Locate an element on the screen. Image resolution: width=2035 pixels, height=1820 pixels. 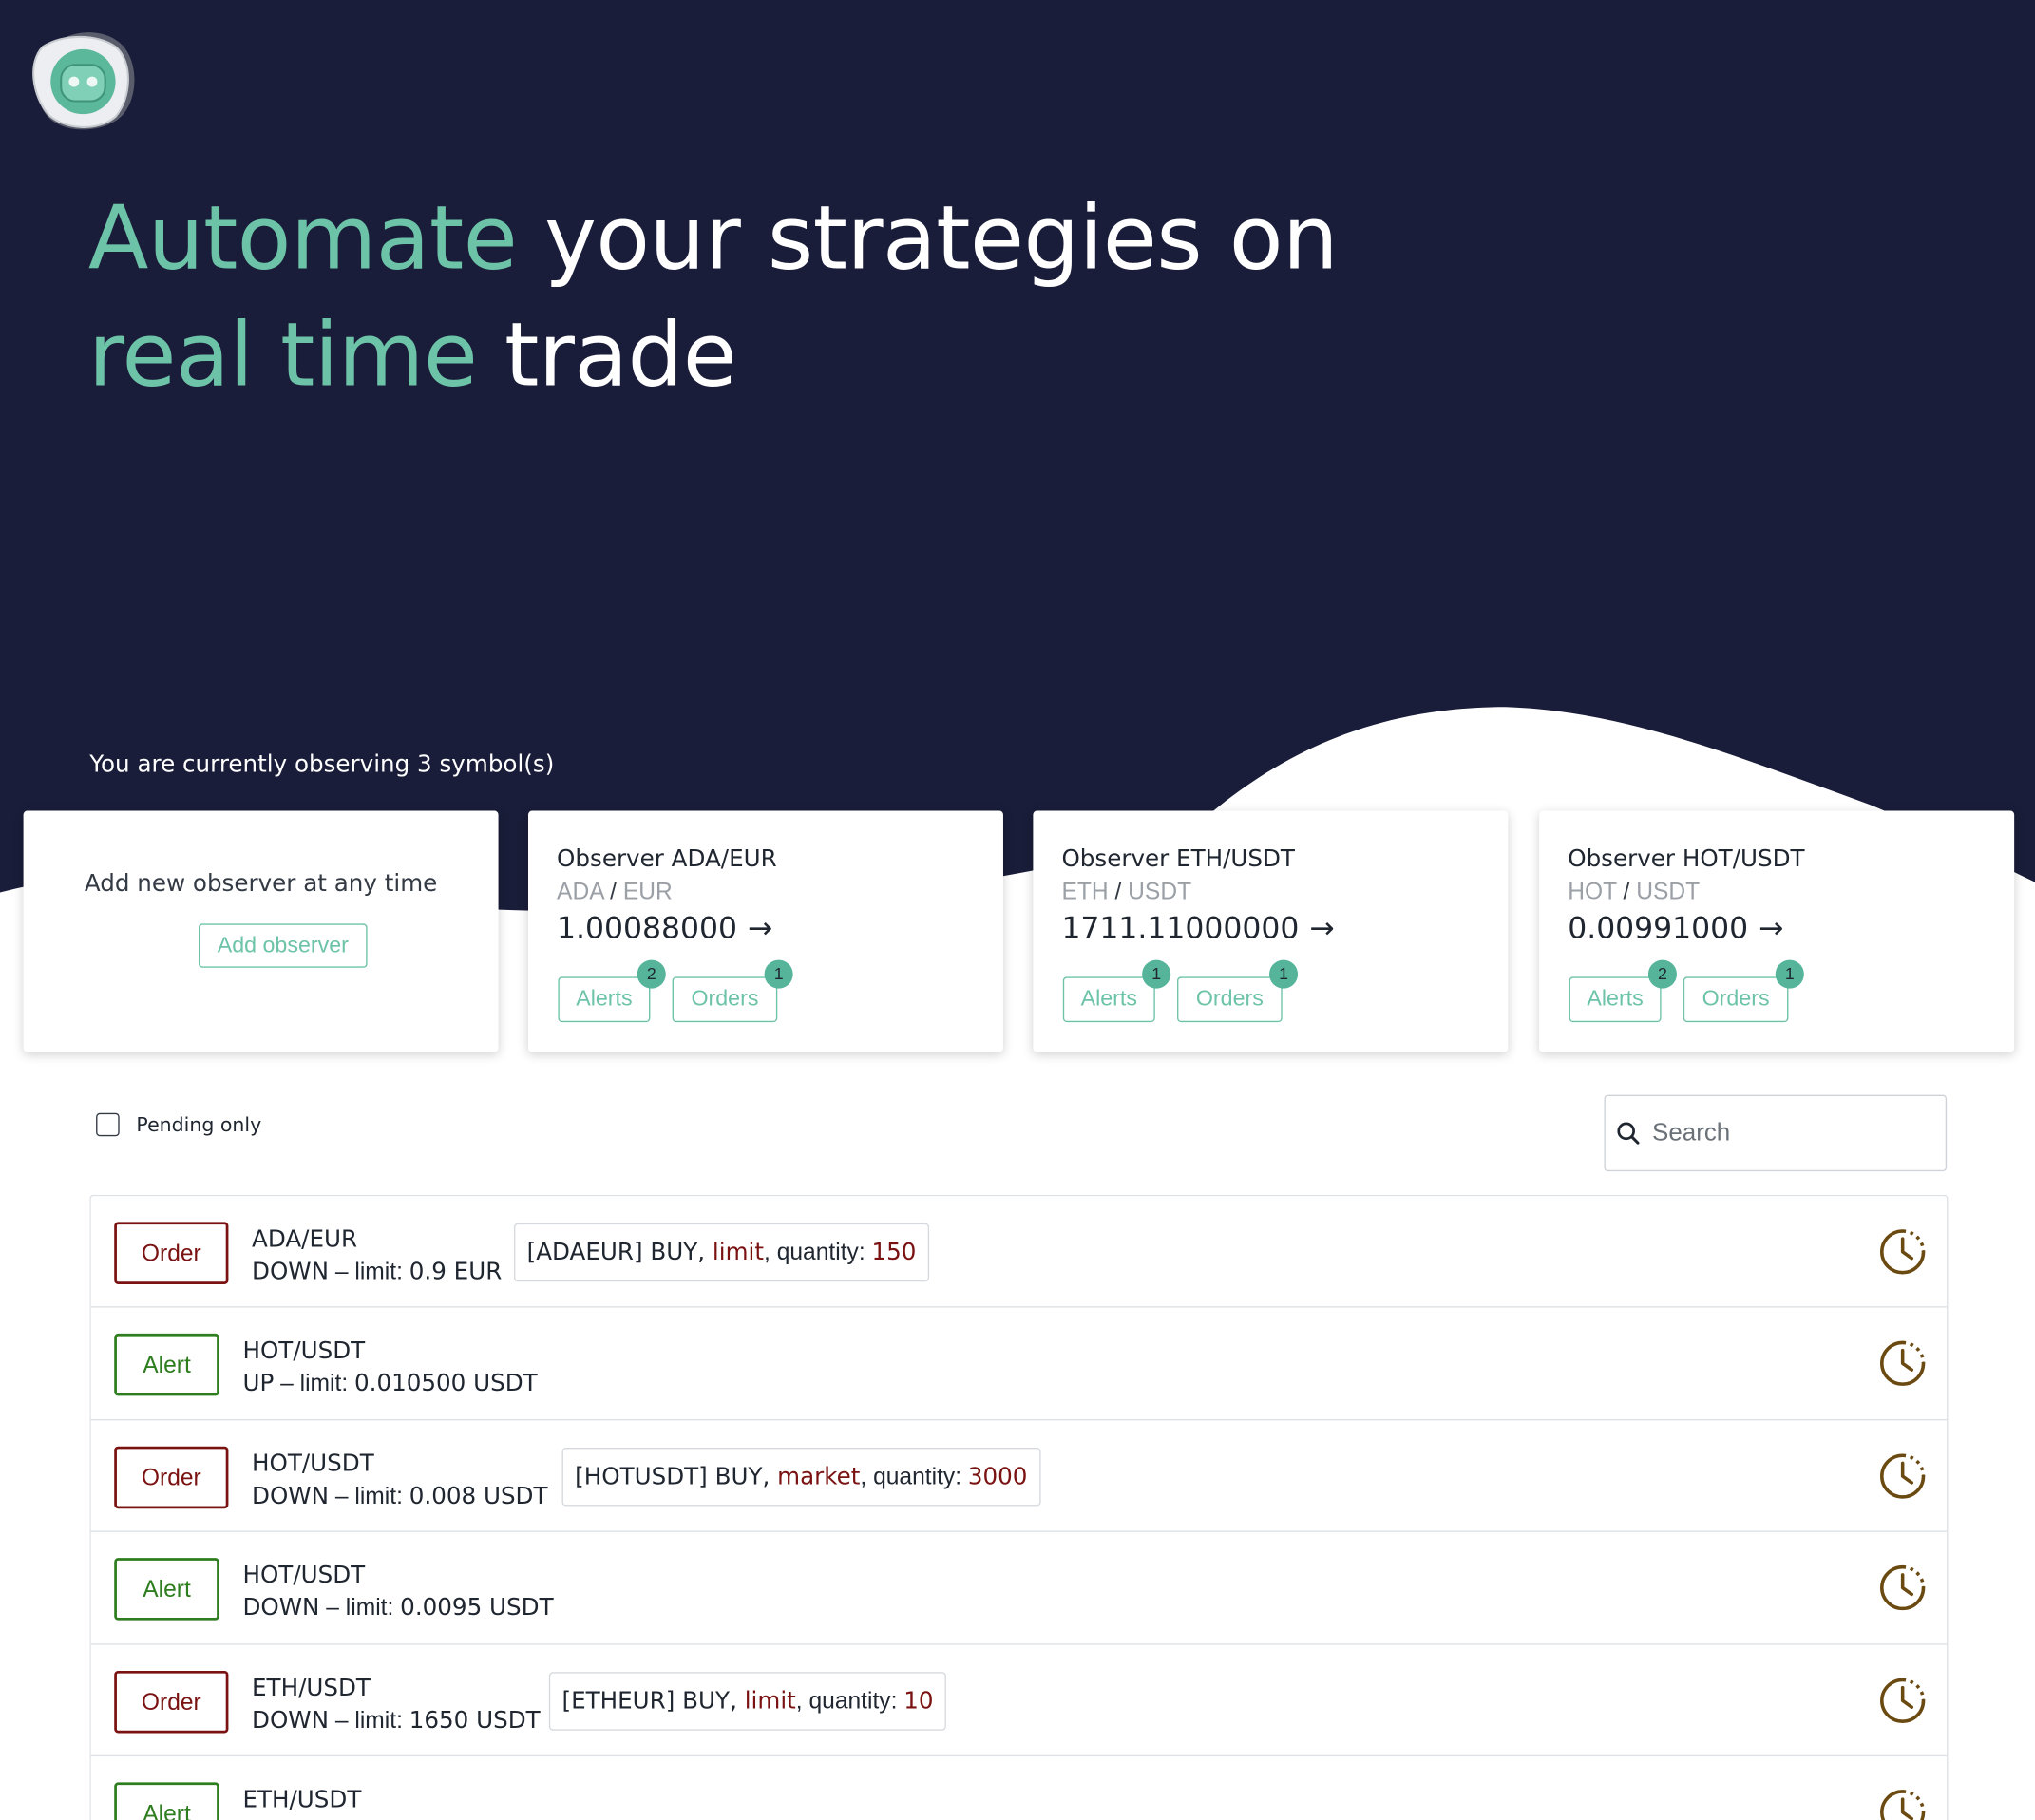
observer-base: HOT is located at coordinates (1592, 891).